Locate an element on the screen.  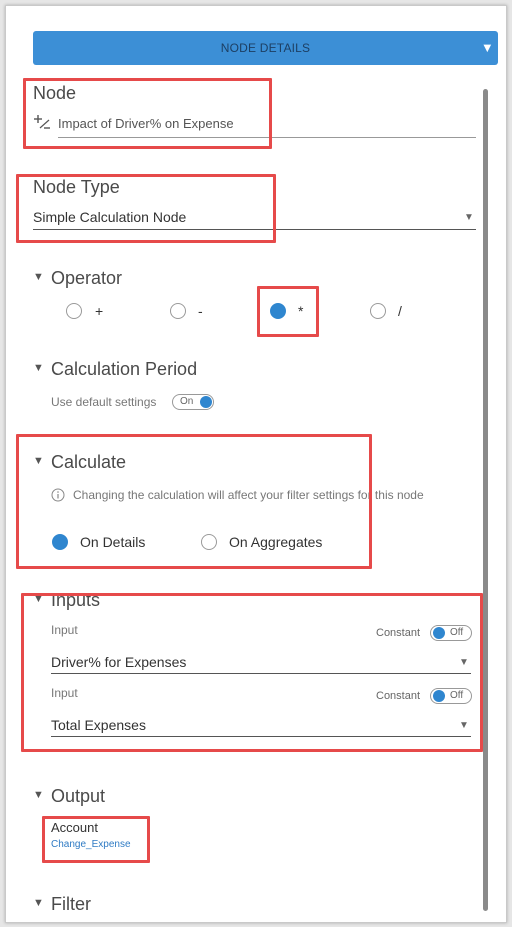
operator-collapse-icon: ▼ is located at coordinates (38, 277).